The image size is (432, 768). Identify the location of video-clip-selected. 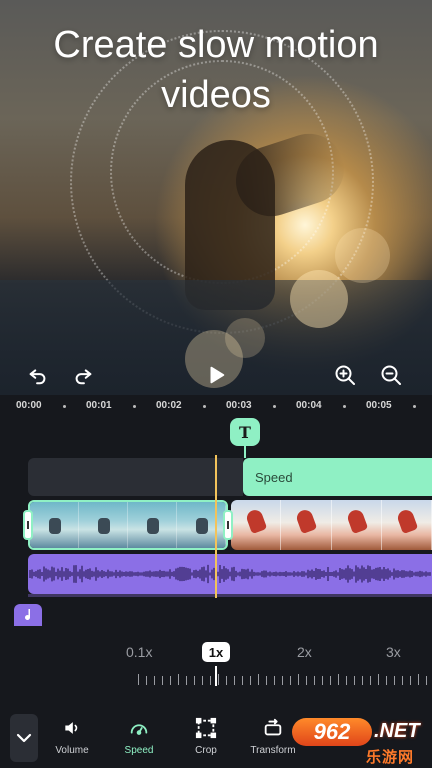
(128, 525).